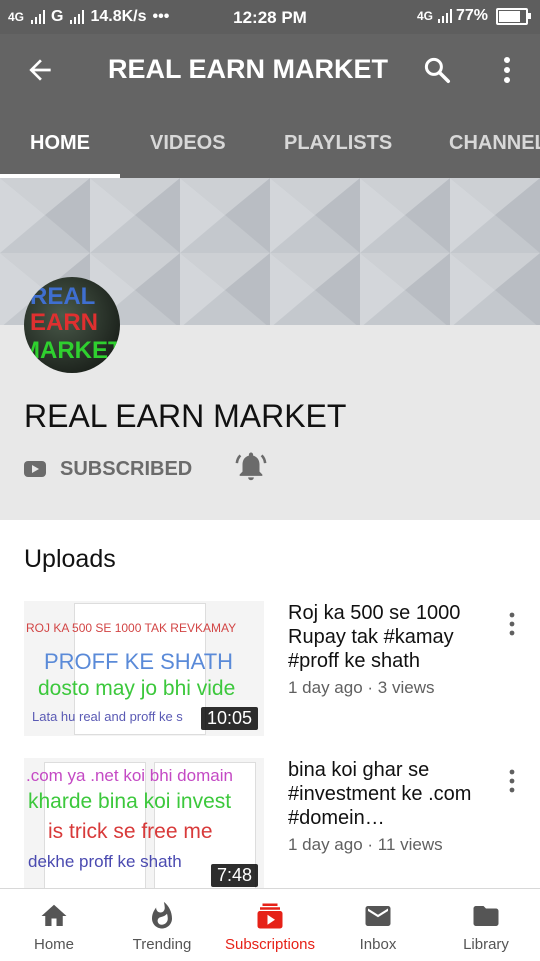 This screenshot has height=961, width=540. I want to click on section-title-uploads: Uploads, so click(70, 559).